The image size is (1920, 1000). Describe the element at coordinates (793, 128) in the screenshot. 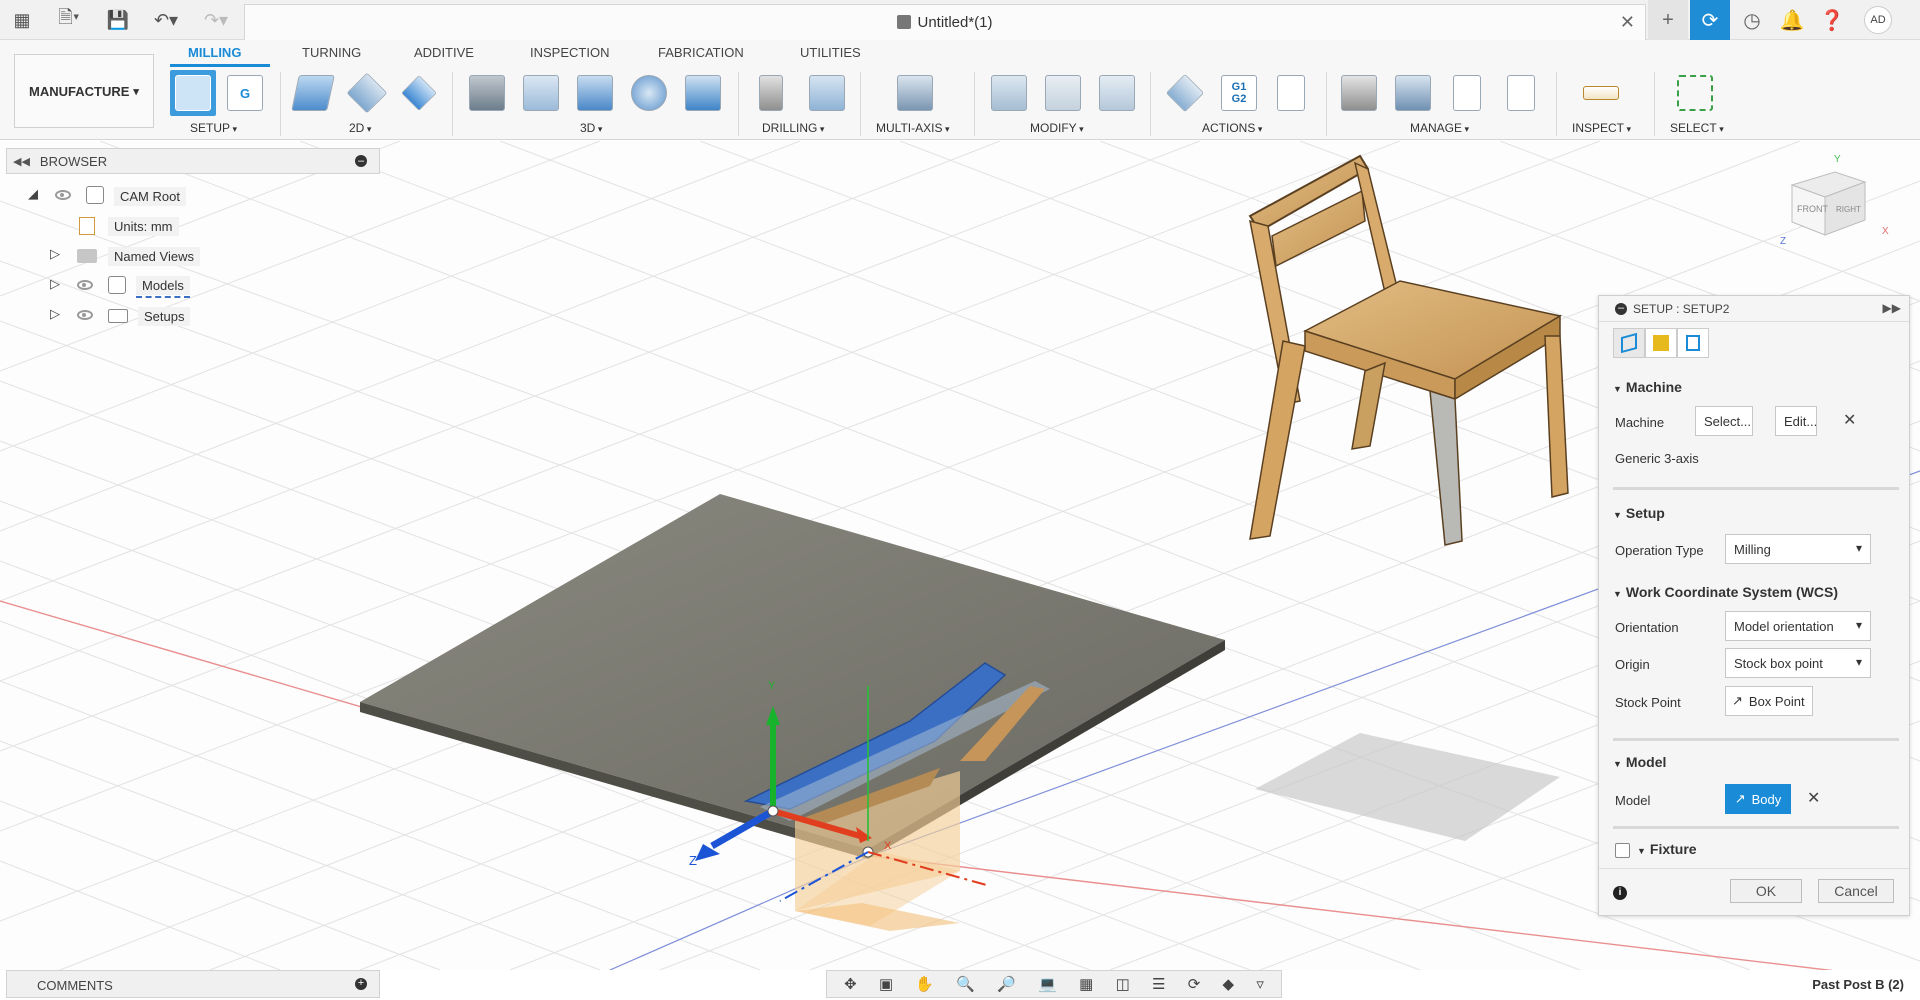

I see `group-drilling: DRILLING` at that location.